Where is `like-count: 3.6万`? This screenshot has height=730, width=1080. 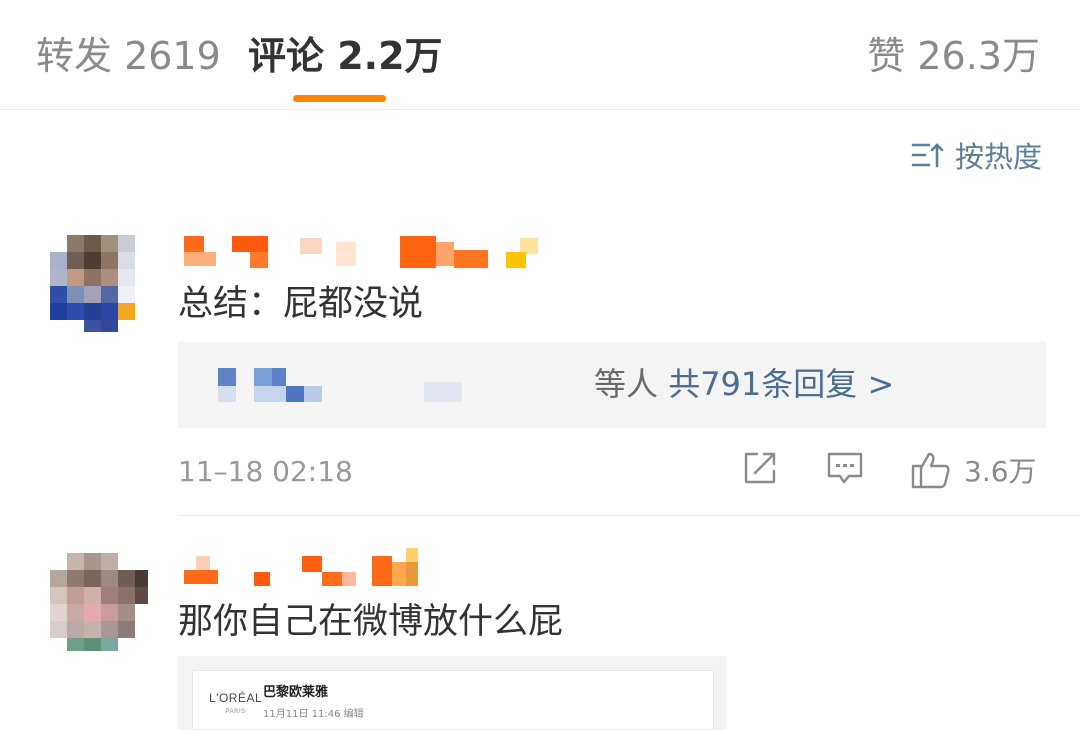
like-count: 3.6万 is located at coordinates (1000, 471).